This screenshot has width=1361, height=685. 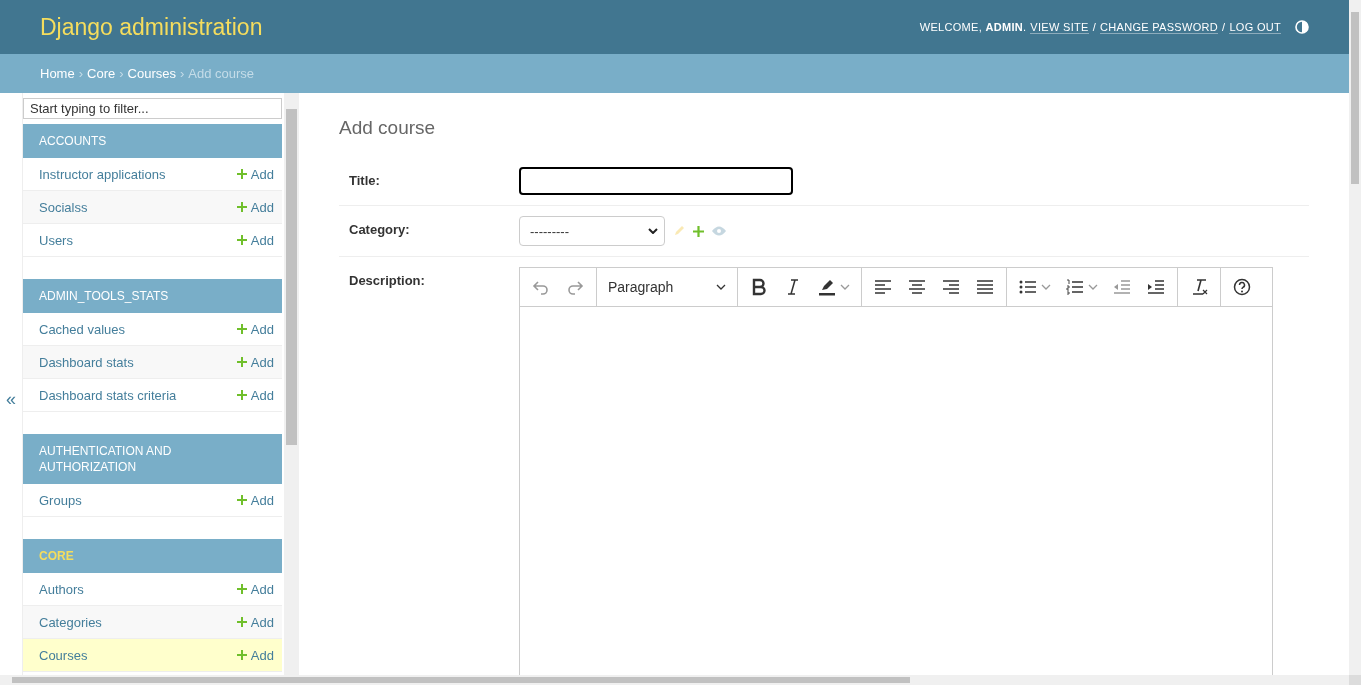 What do you see at coordinates (152, 141) in the screenshot?
I see `module-caption: ACCOUNTS` at bounding box center [152, 141].